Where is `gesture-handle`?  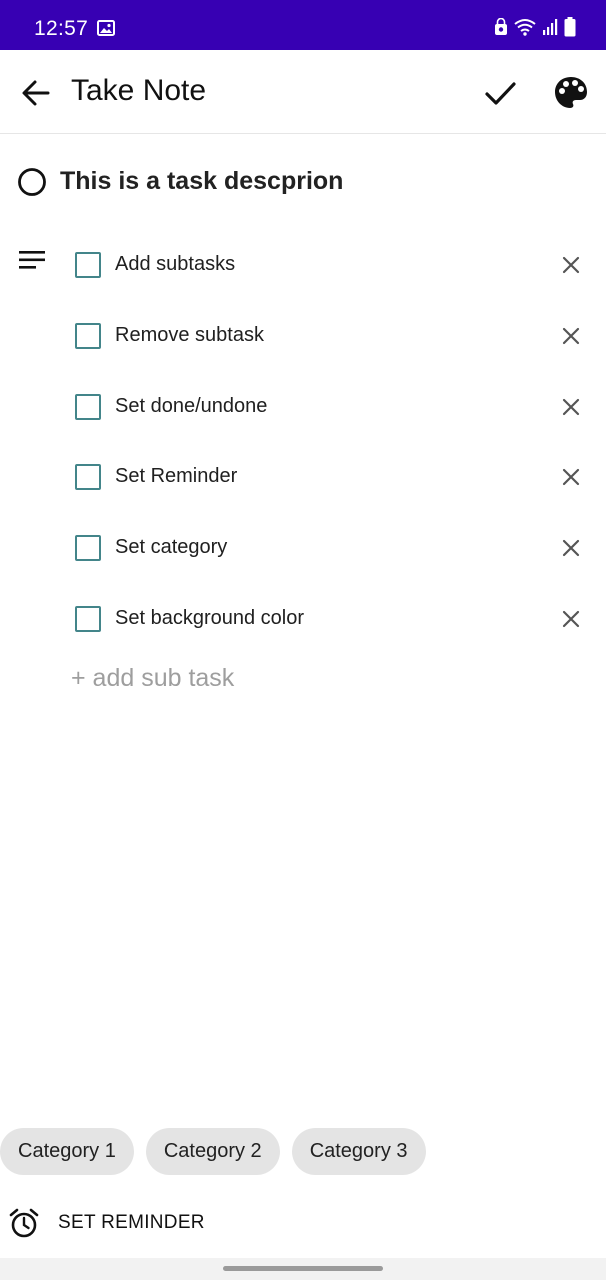
gesture-handle is located at coordinates (303, 1268).